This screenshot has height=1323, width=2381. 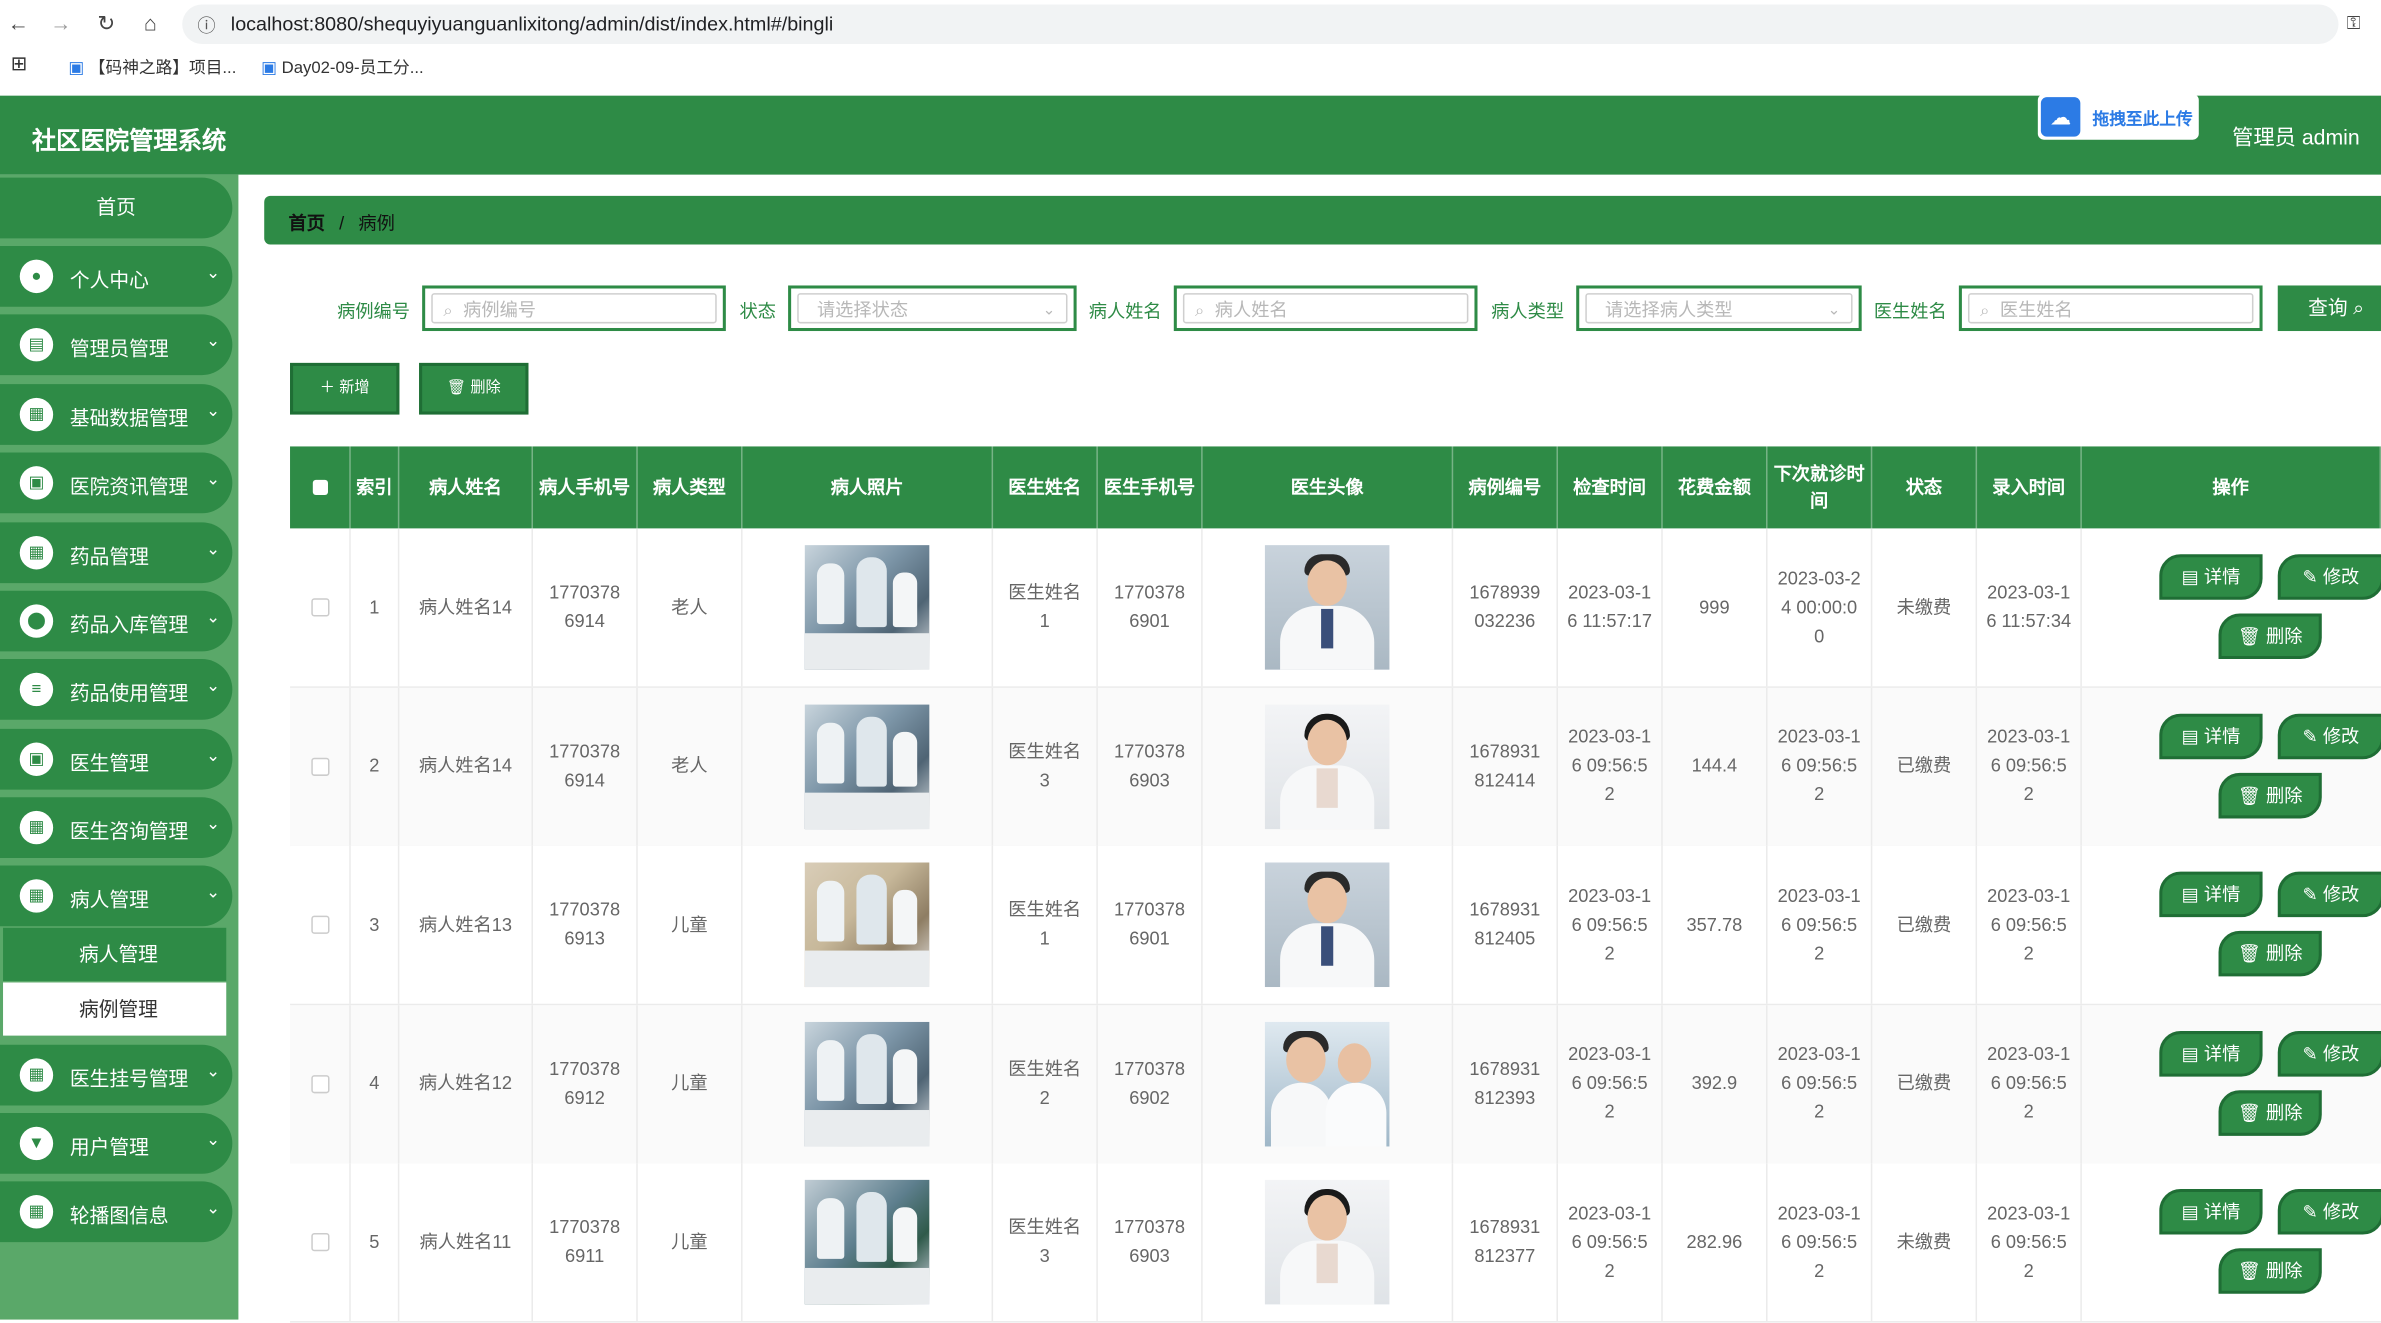 What do you see at coordinates (2029, 1083) in the screenshot?
I see `cell-created: 2023-03-16 09:56:52` at bounding box center [2029, 1083].